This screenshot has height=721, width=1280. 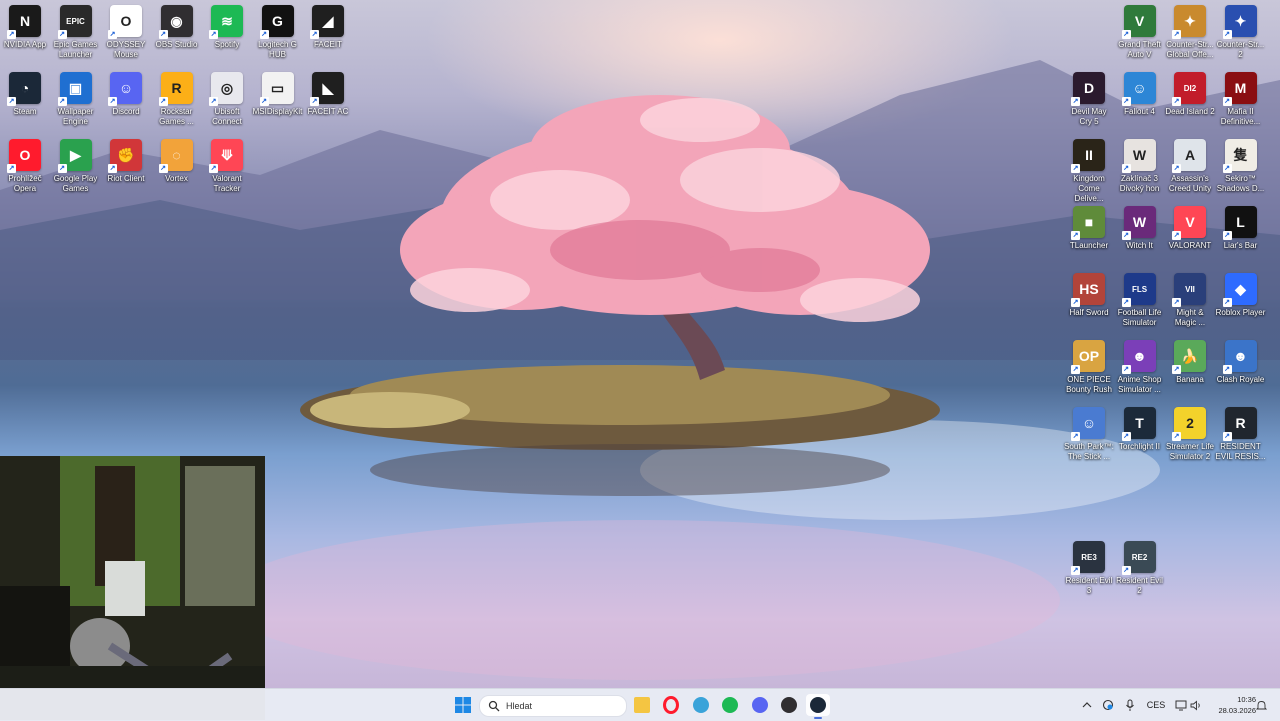 What do you see at coordinates (463, 705) in the screenshot?
I see `start-button` at bounding box center [463, 705].